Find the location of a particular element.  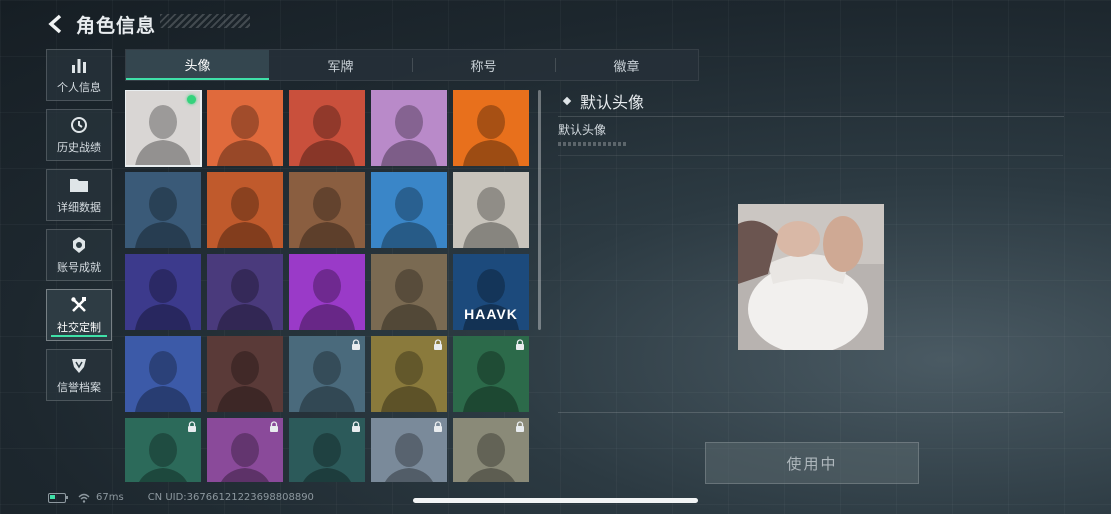

in-use-button: 使用中 is located at coordinates (812, 463).